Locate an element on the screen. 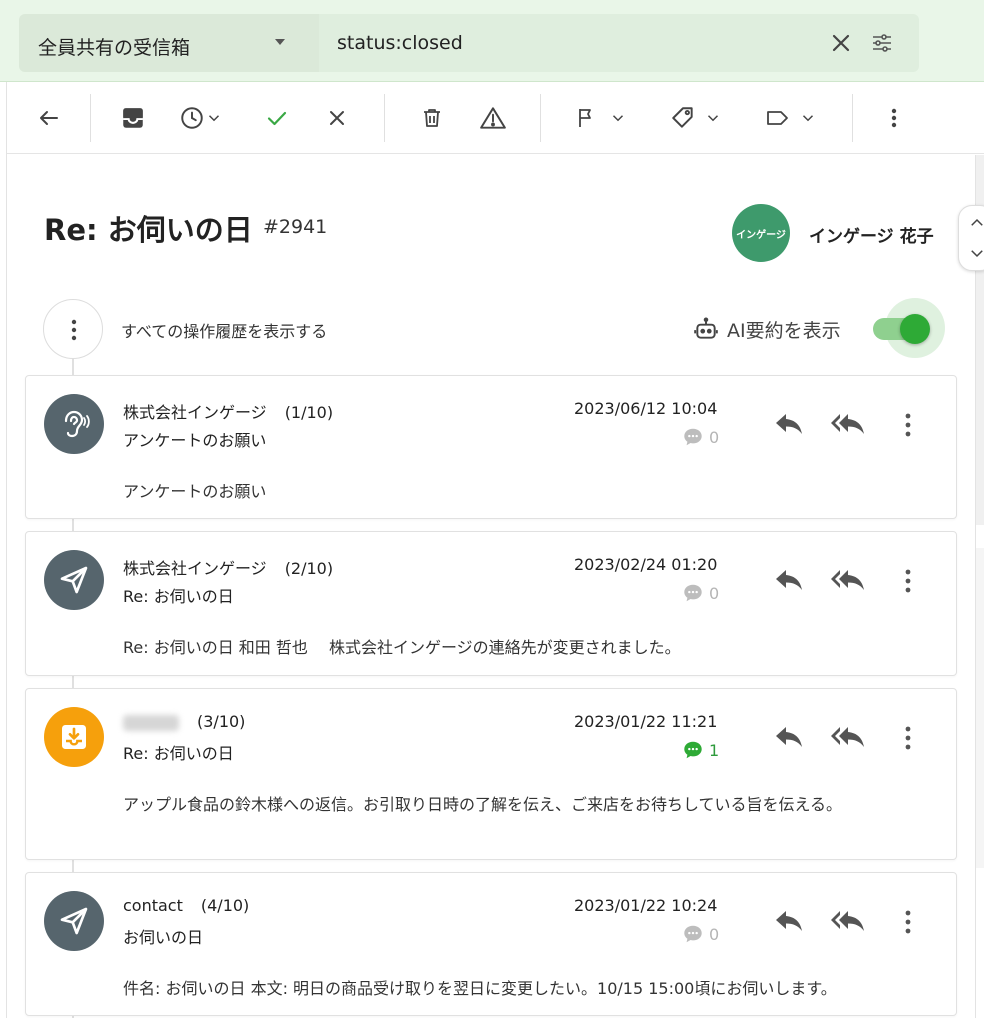  ticket-navigator is located at coordinates (971, 238).